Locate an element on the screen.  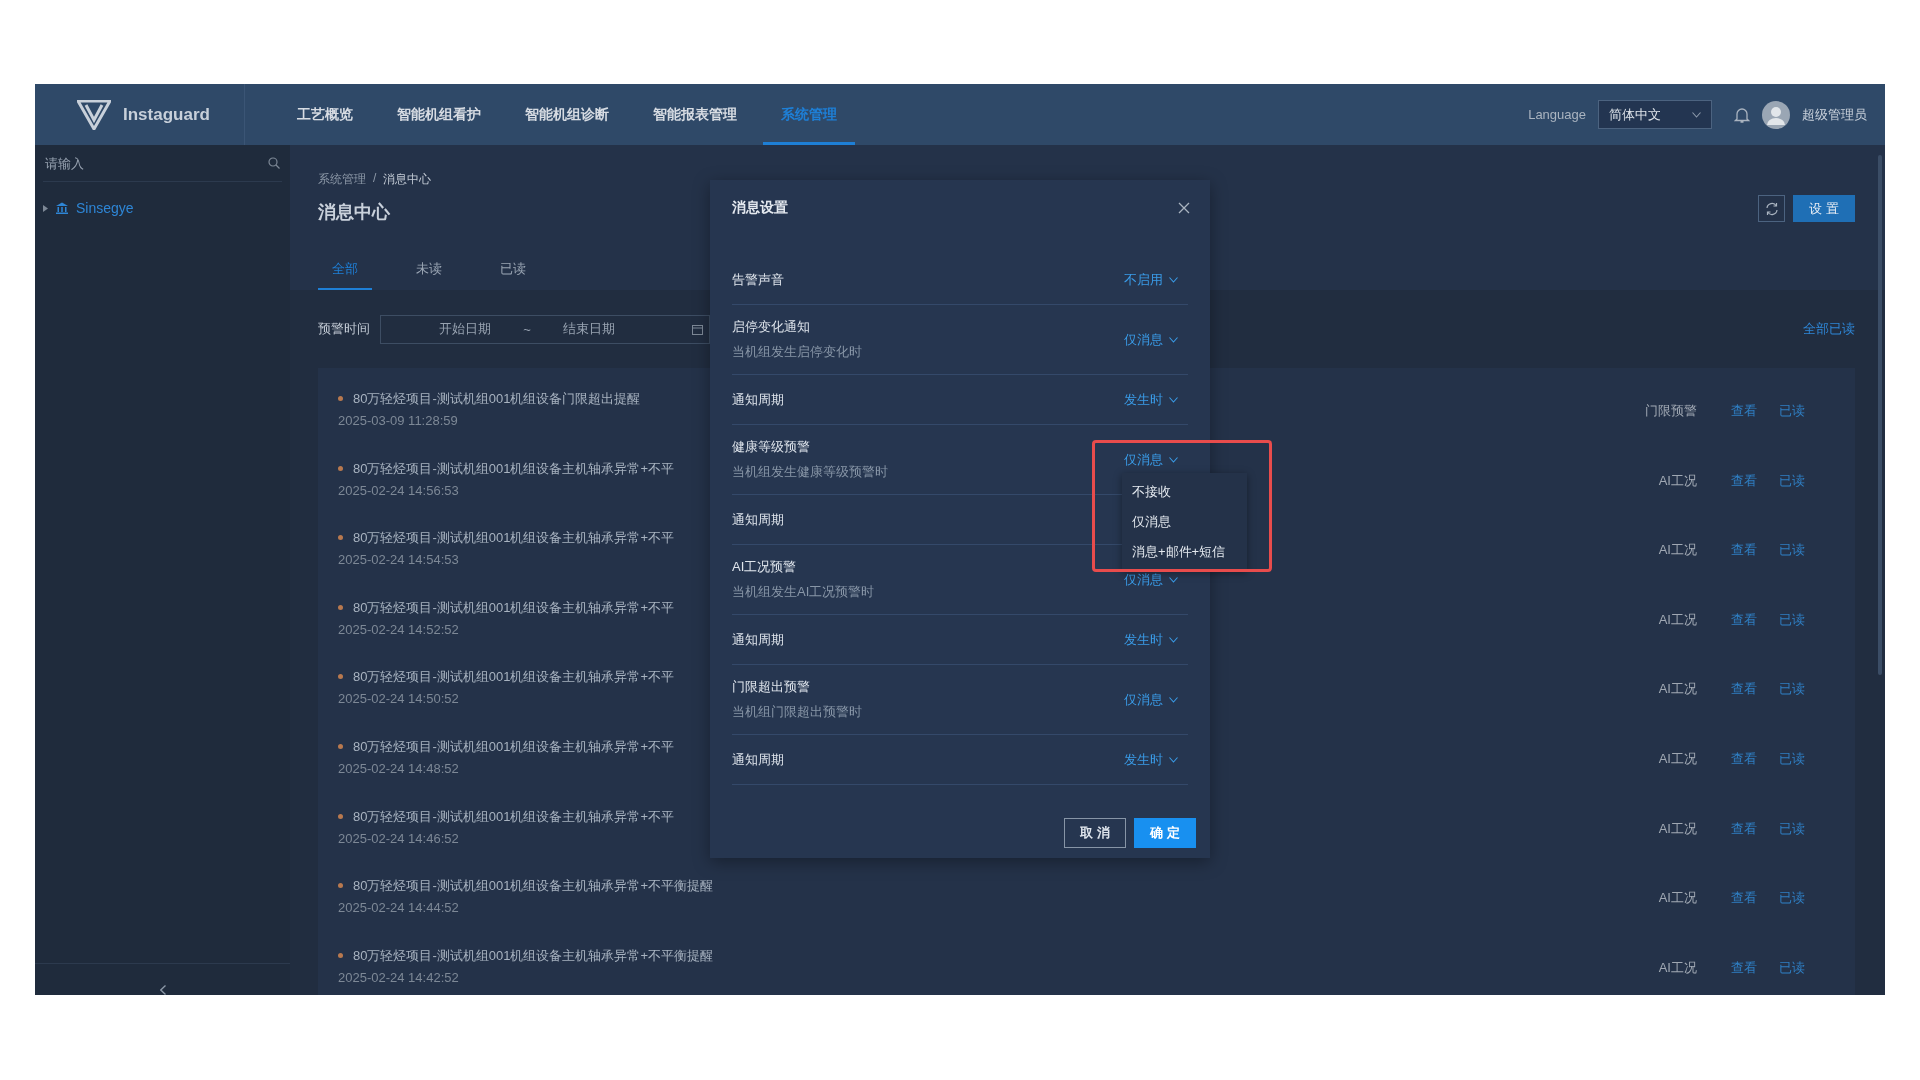
language-label: Language is located at coordinates (1557, 114).